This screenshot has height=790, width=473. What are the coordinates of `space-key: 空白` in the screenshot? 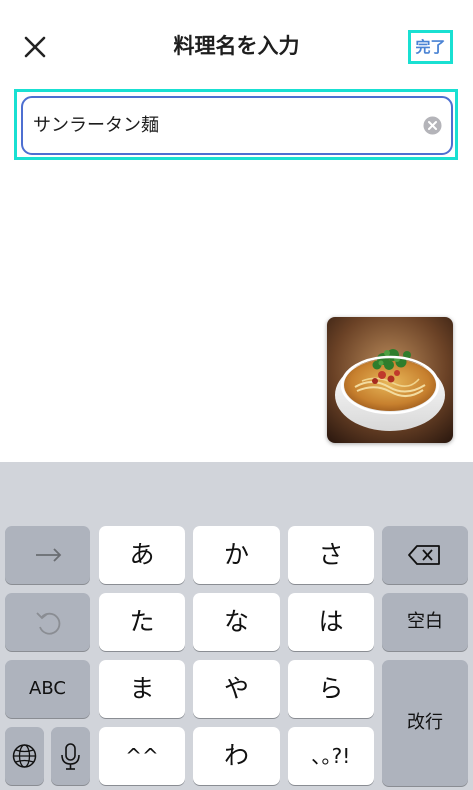 It's located at (425, 622).